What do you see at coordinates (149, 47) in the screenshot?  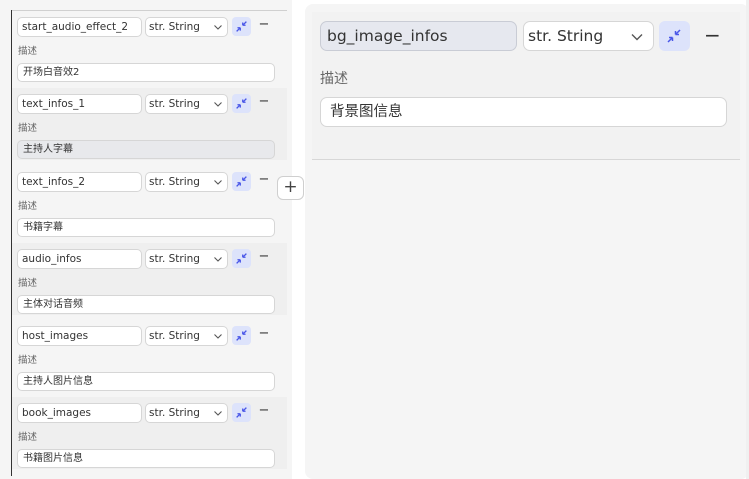 I see `field-row: start_audio_effect_2 str. String − 描述开场白音效2` at bounding box center [149, 47].